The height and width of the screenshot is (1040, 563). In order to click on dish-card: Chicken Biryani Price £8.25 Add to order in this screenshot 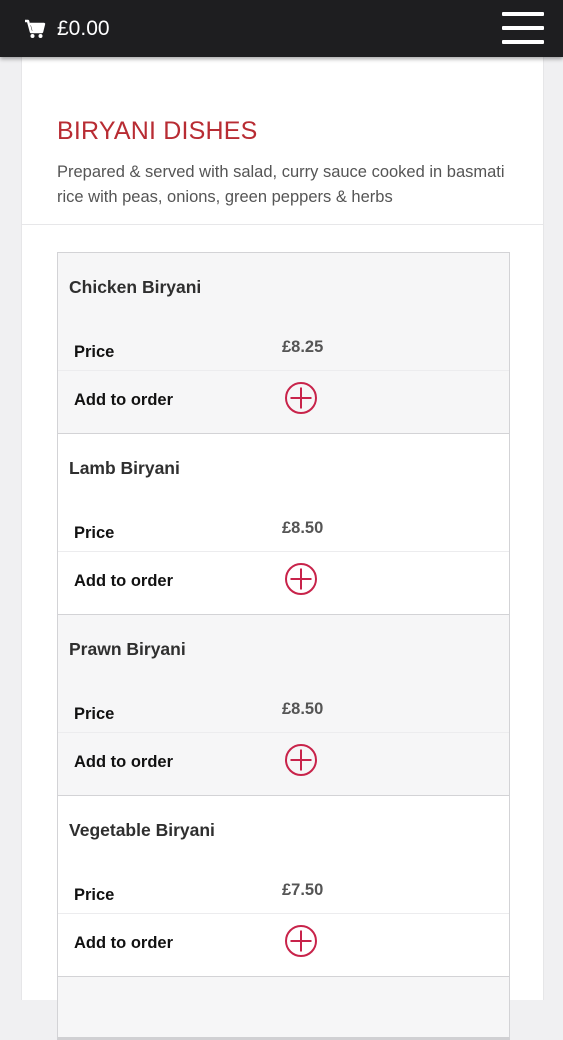, I will do `click(283, 344)`.